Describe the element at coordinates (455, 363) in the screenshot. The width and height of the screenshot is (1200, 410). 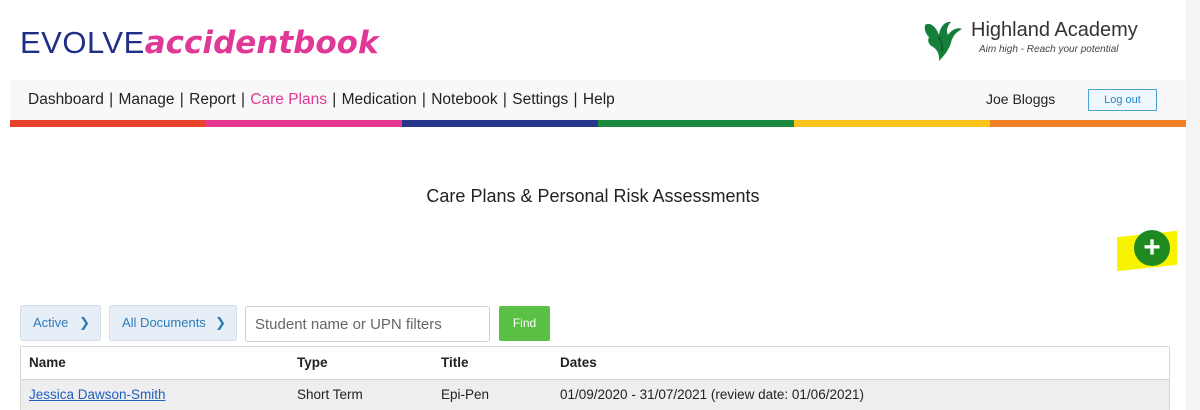
I see `column-header-title: Title` at that location.